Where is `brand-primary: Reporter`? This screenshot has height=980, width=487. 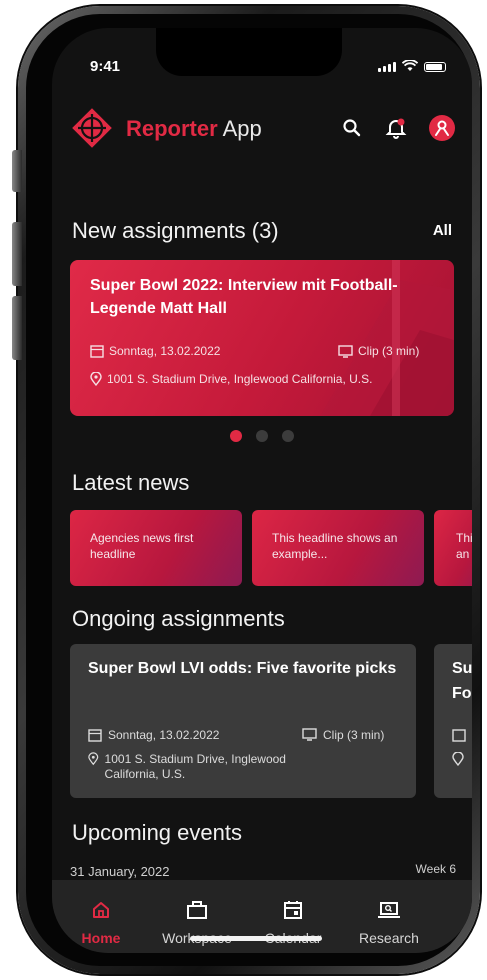 brand-primary: Reporter is located at coordinates (172, 128).